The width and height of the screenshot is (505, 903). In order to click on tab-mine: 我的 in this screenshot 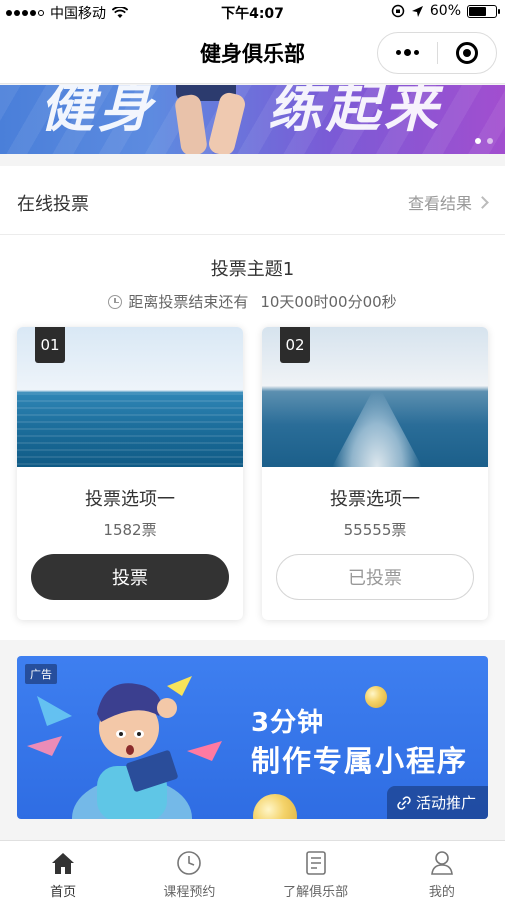, I will do `click(442, 872)`.